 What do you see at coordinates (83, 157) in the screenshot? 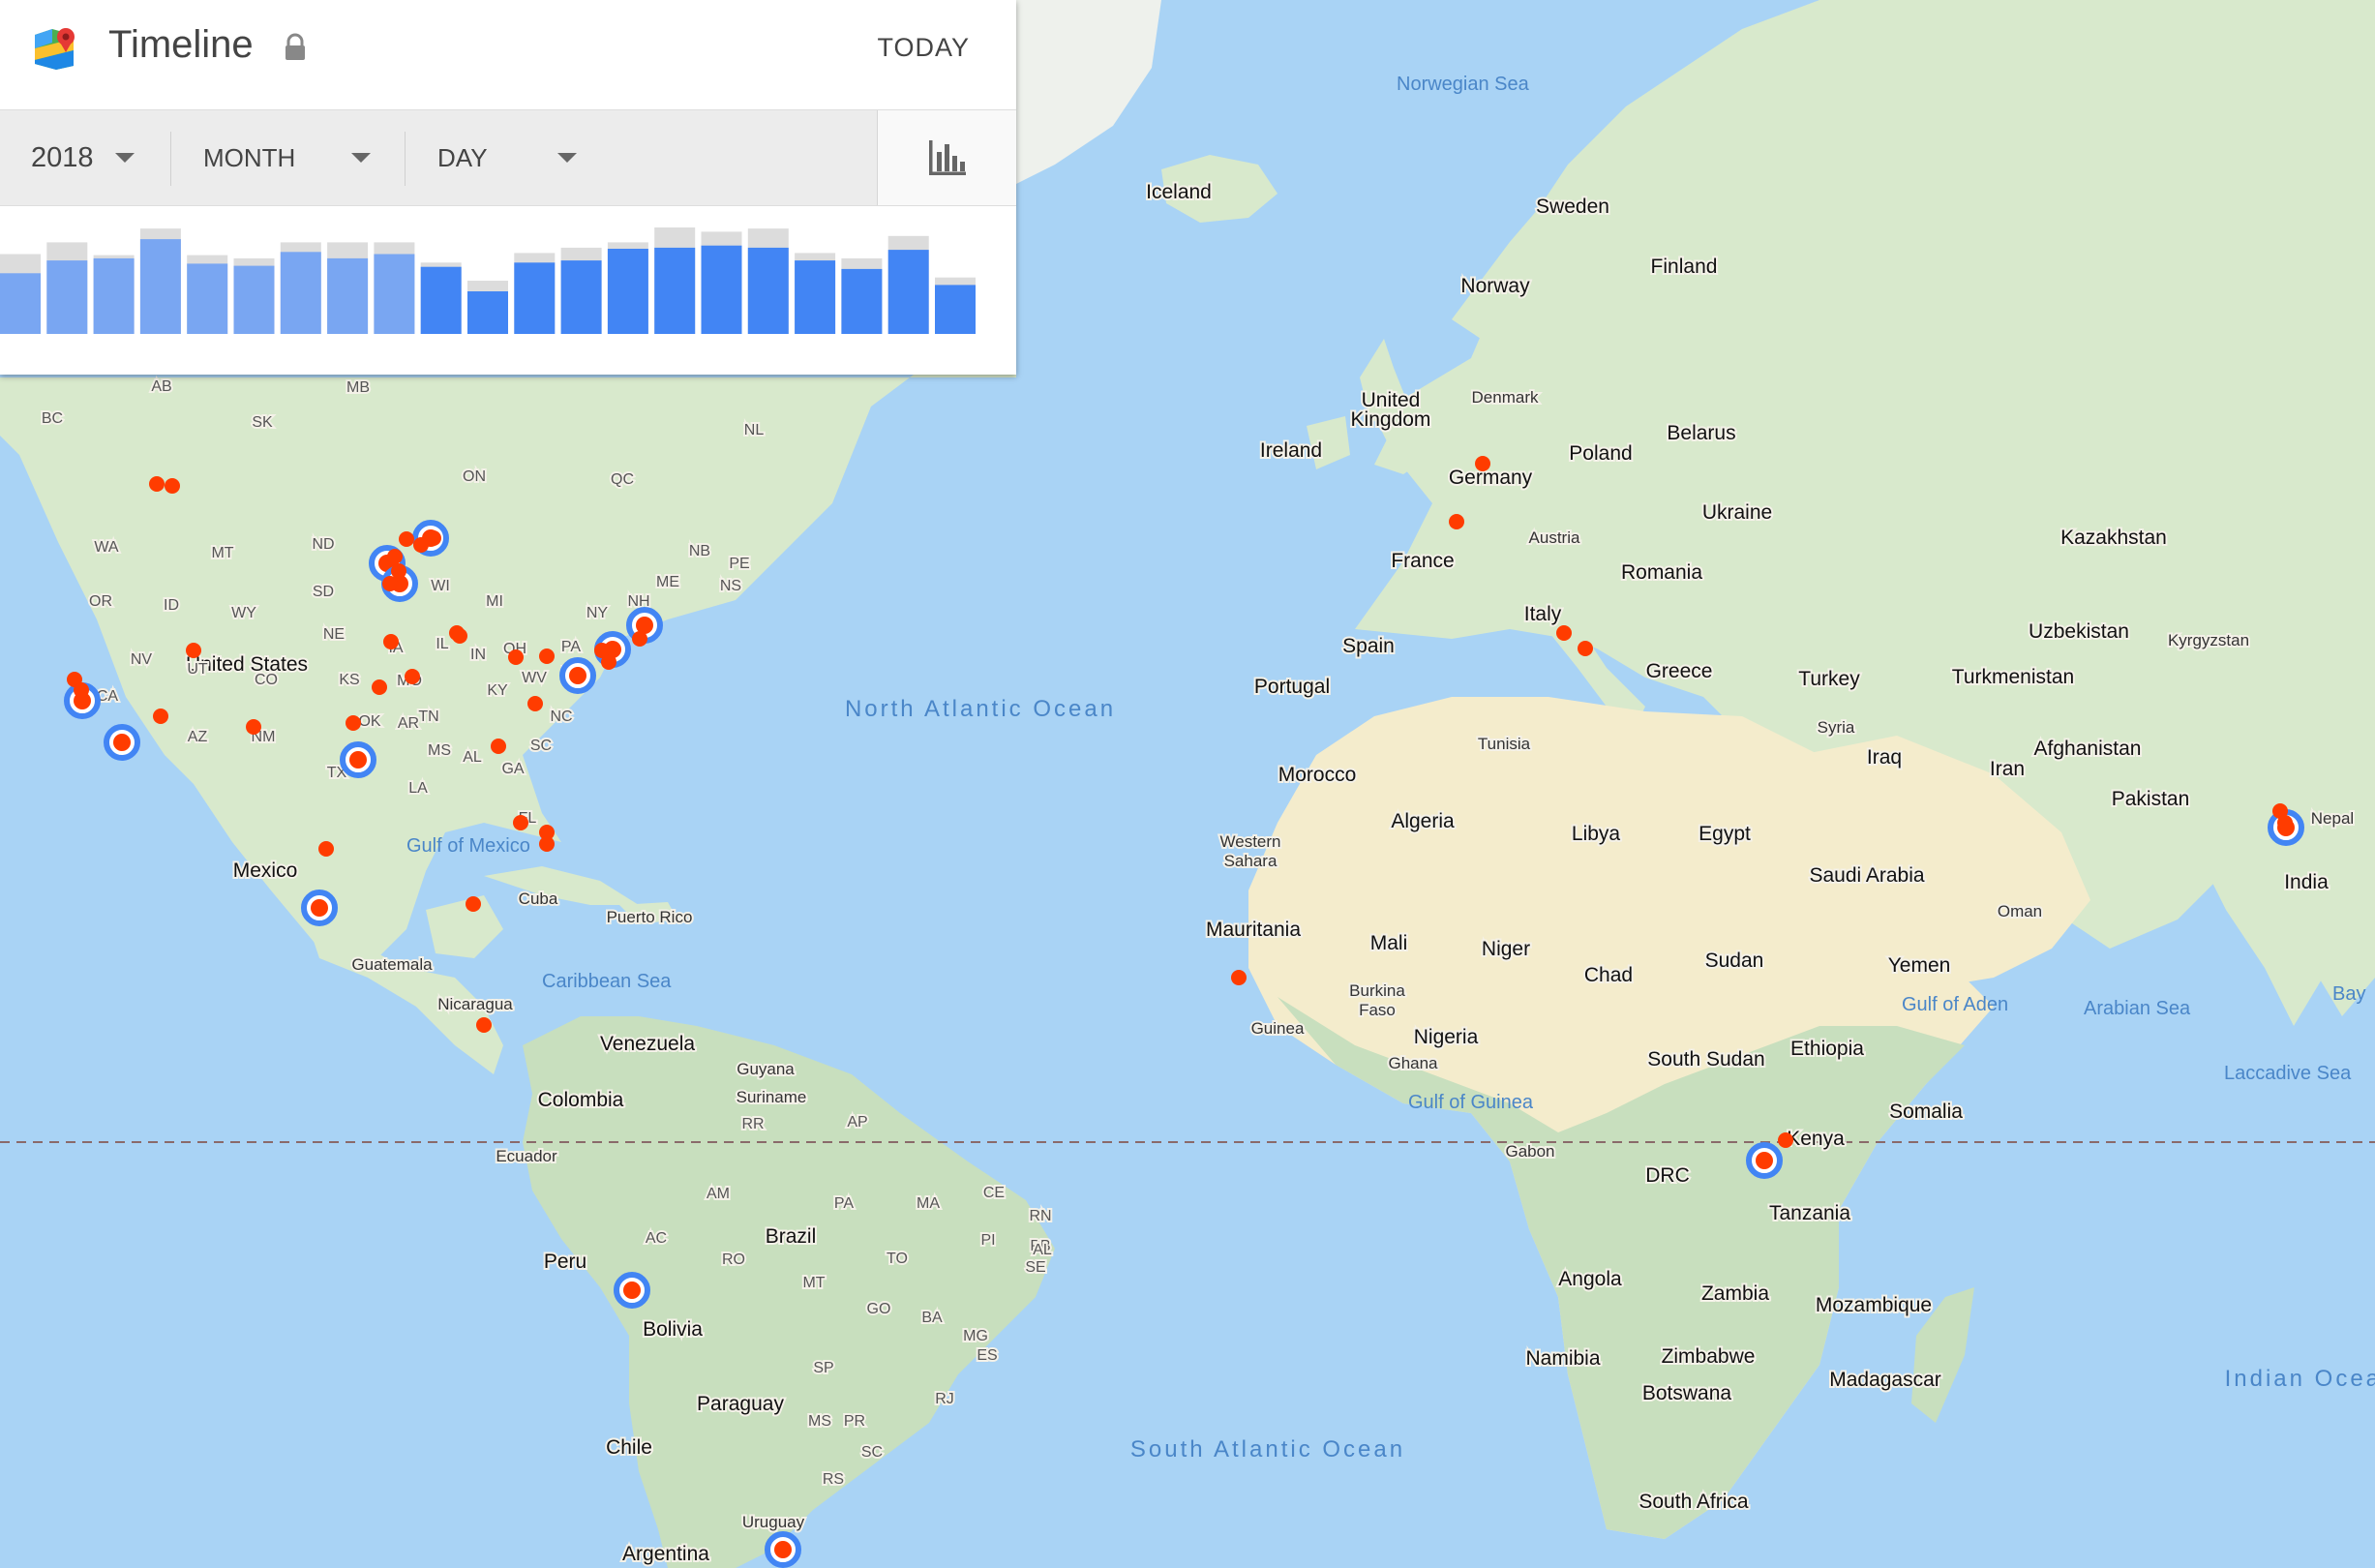
I see `year-dropdown: 2018` at bounding box center [83, 157].